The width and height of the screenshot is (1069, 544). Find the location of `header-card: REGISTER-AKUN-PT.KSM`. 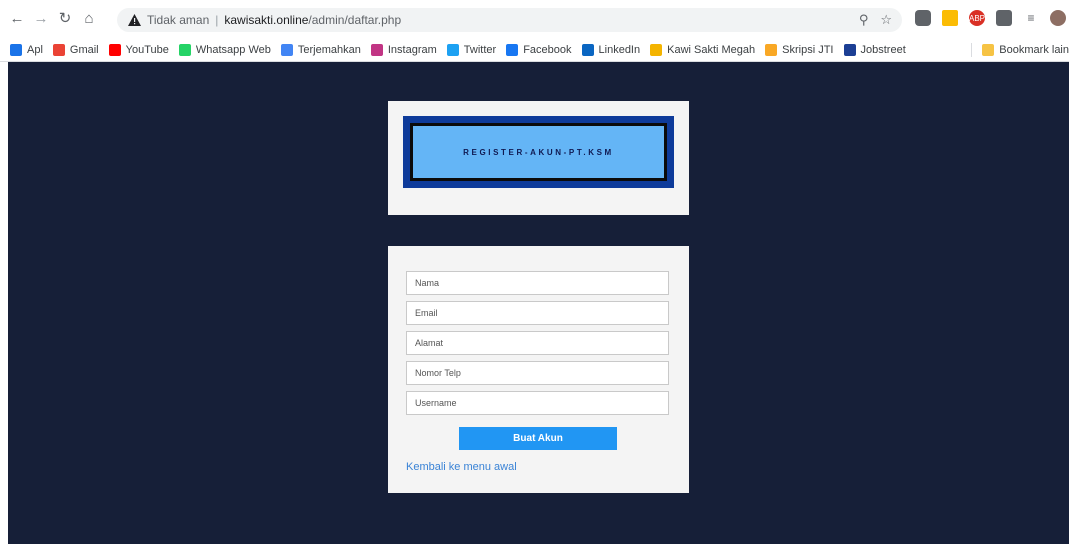

header-card: REGISTER-AKUN-PT.KSM is located at coordinates (538, 158).